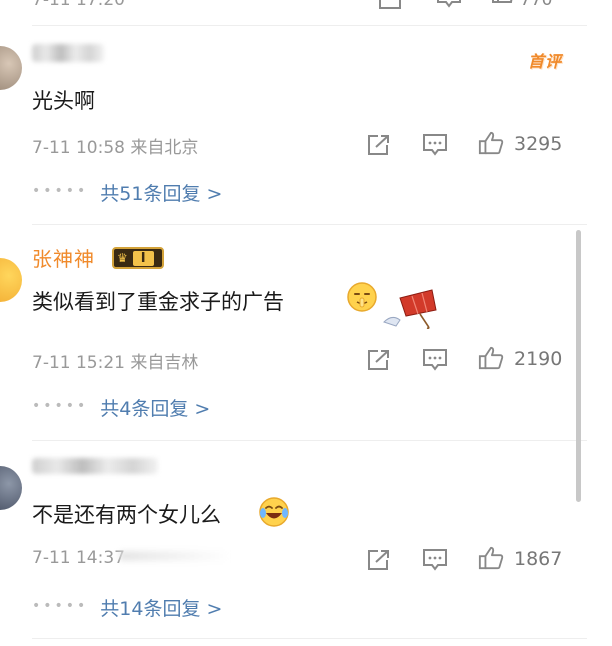 The image size is (612, 646). What do you see at coordinates (161, 192) in the screenshot?
I see `view-replies-link: 共51条回复 >` at bounding box center [161, 192].